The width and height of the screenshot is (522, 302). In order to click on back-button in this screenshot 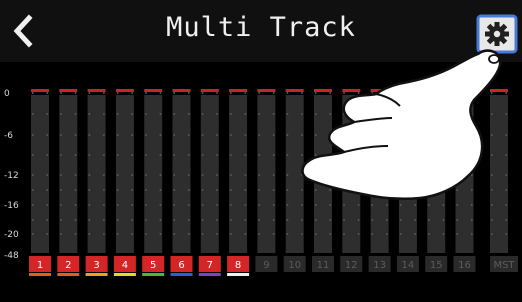, I will do `click(24, 31)`.